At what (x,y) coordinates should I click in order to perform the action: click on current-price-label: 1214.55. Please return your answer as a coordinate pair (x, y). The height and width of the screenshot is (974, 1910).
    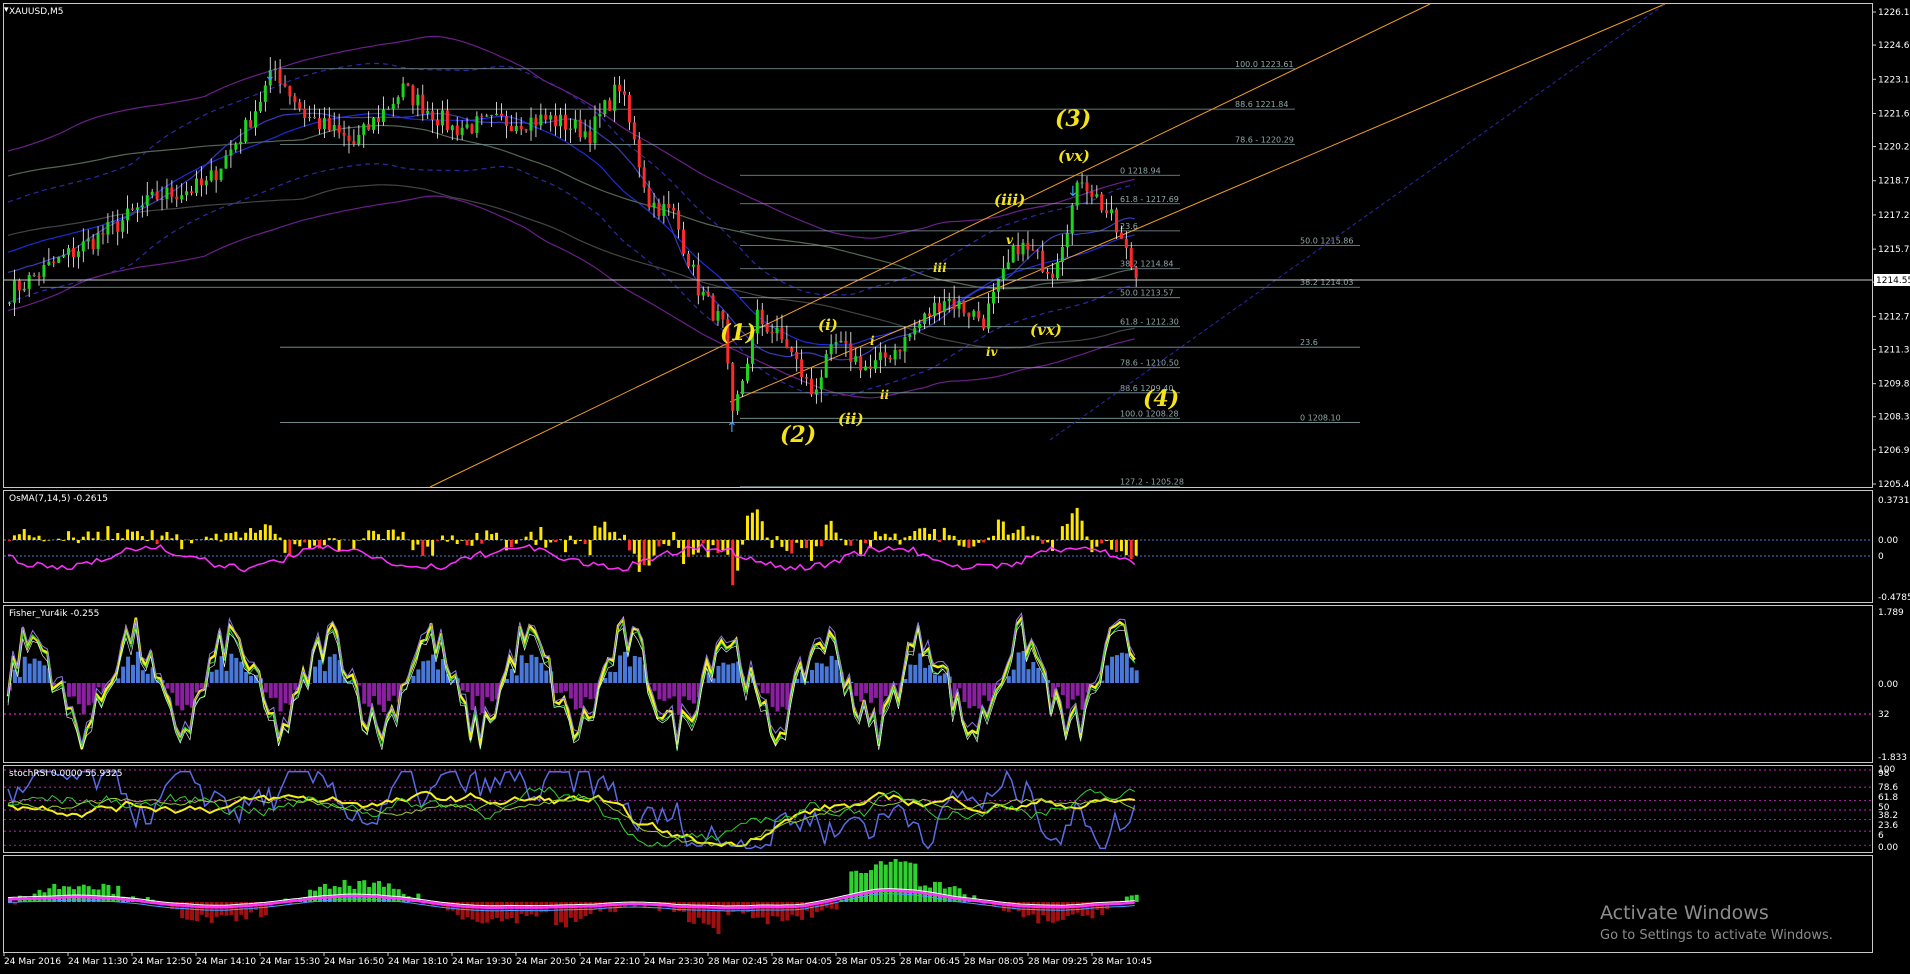
    Looking at the image, I should click on (1893, 281).